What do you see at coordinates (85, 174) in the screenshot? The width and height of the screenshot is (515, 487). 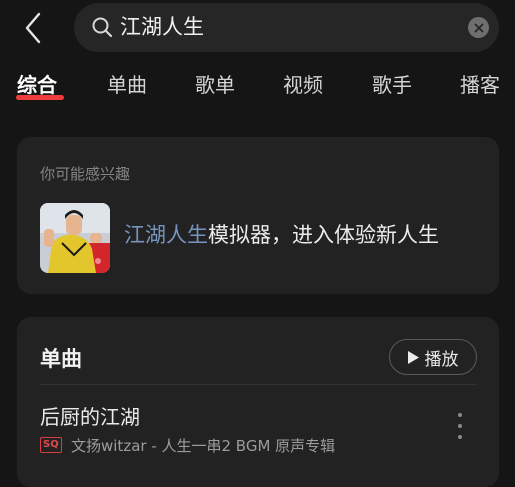 I see `interest-section-label: 你可能感兴趣` at bounding box center [85, 174].